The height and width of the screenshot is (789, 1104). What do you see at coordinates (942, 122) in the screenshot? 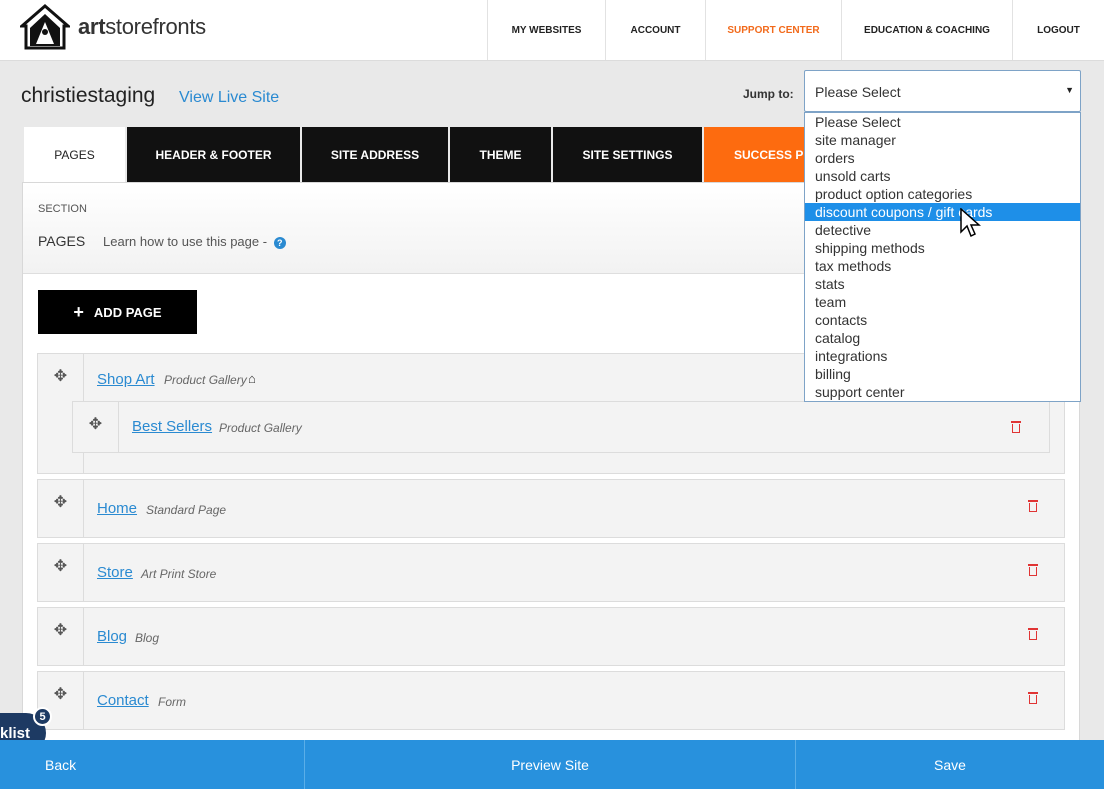
I see `jump-option: Please Select` at bounding box center [942, 122].